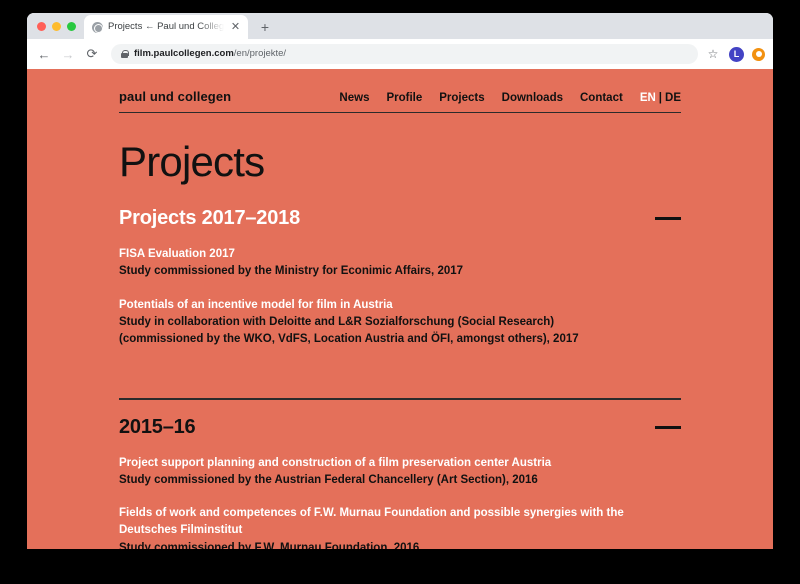 Image resolution: width=800 pixels, height=584 pixels. Describe the element at coordinates (648, 98) in the screenshot. I see `lang-en: EN` at that location.